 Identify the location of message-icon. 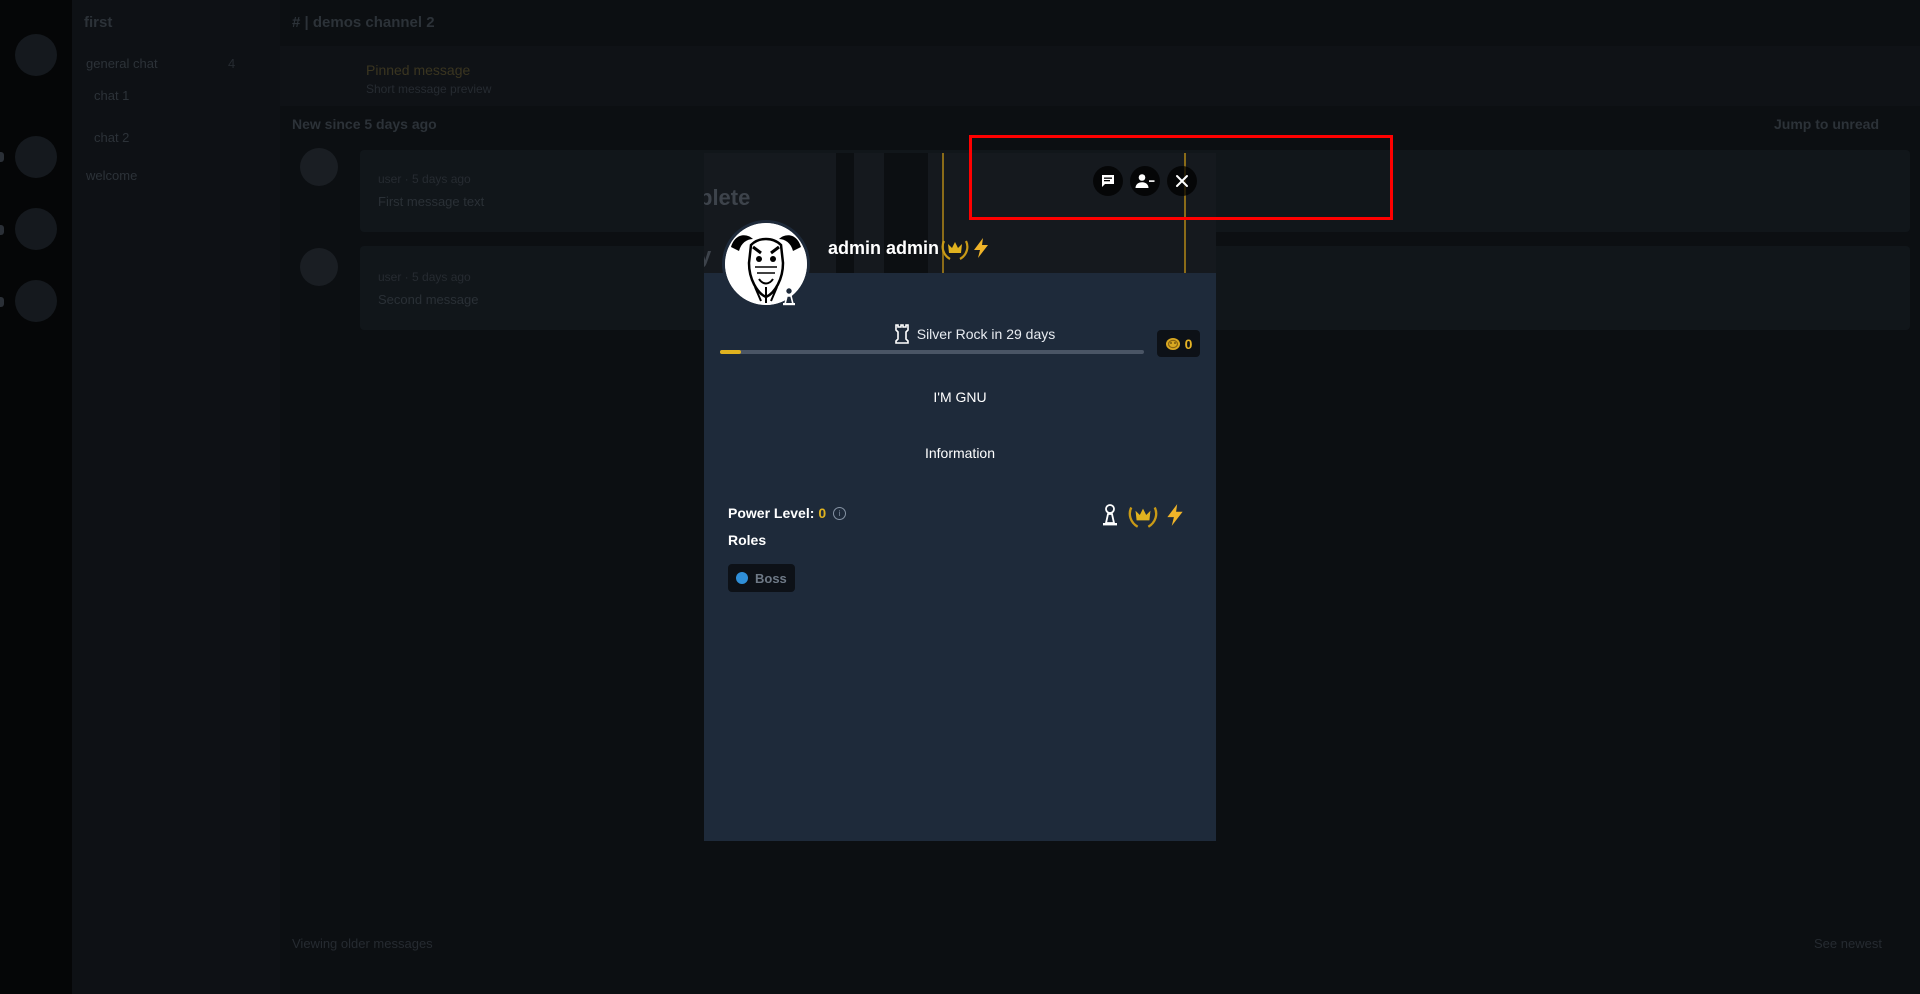
(1108, 181).